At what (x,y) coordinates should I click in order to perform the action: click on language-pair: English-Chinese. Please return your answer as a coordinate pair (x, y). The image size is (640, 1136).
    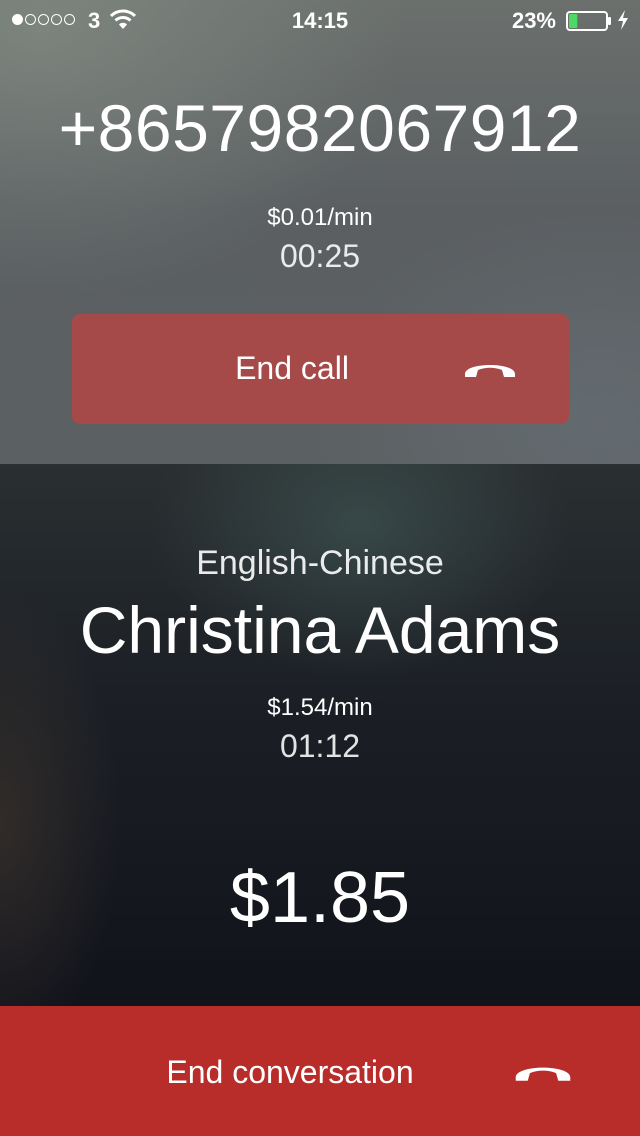
    Looking at the image, I should click on (320, 563).